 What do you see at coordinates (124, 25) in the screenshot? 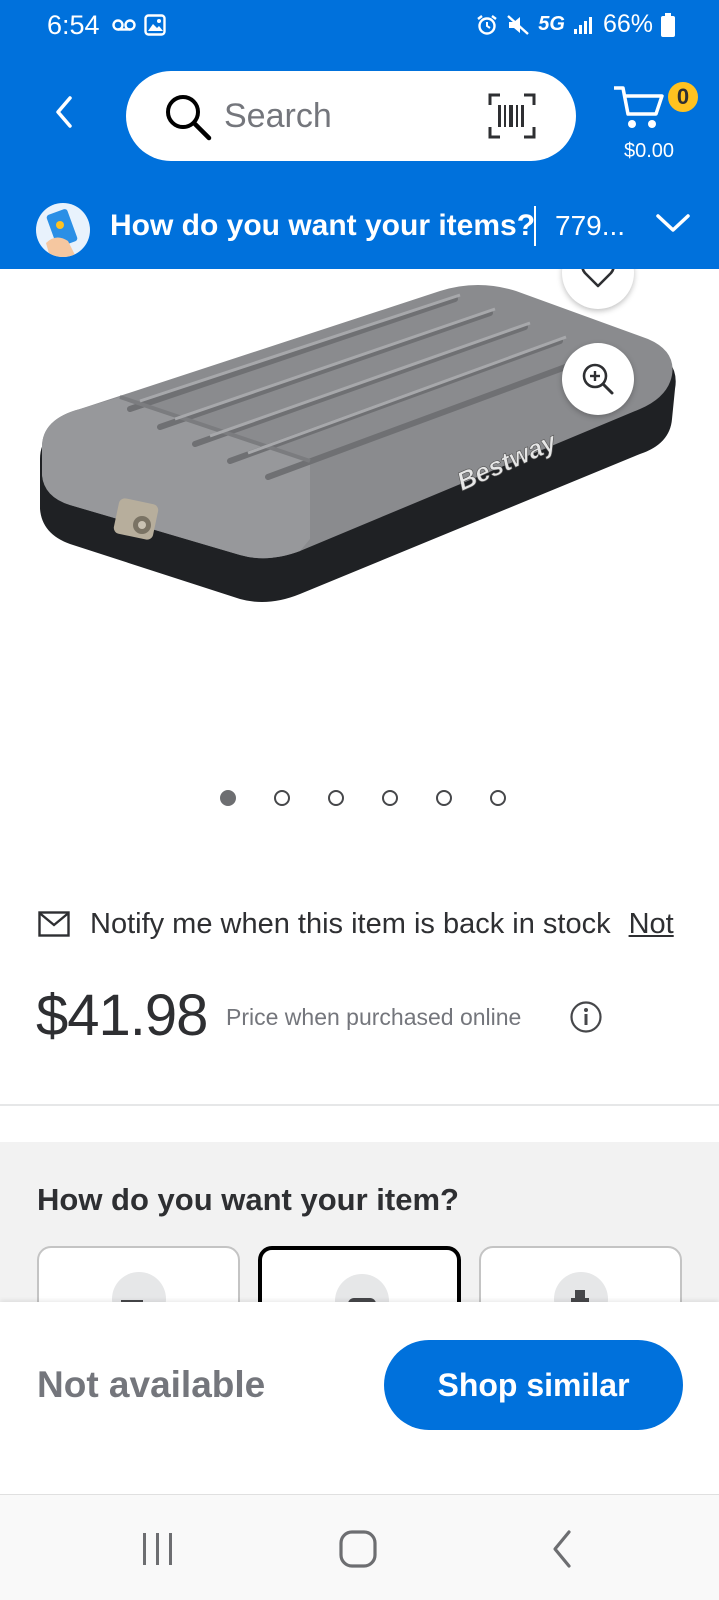
I see `voicemail-icon` at bounding box center [124, 25].